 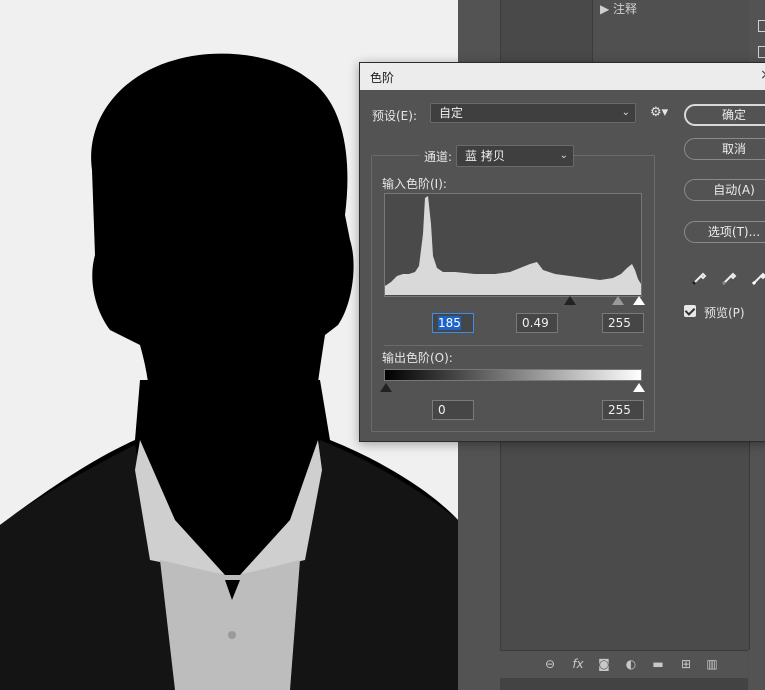 What do you see at coordinates (513, 375) in the screenshot?
I see `output-gradient-bar` at bounding box center [513, 375].